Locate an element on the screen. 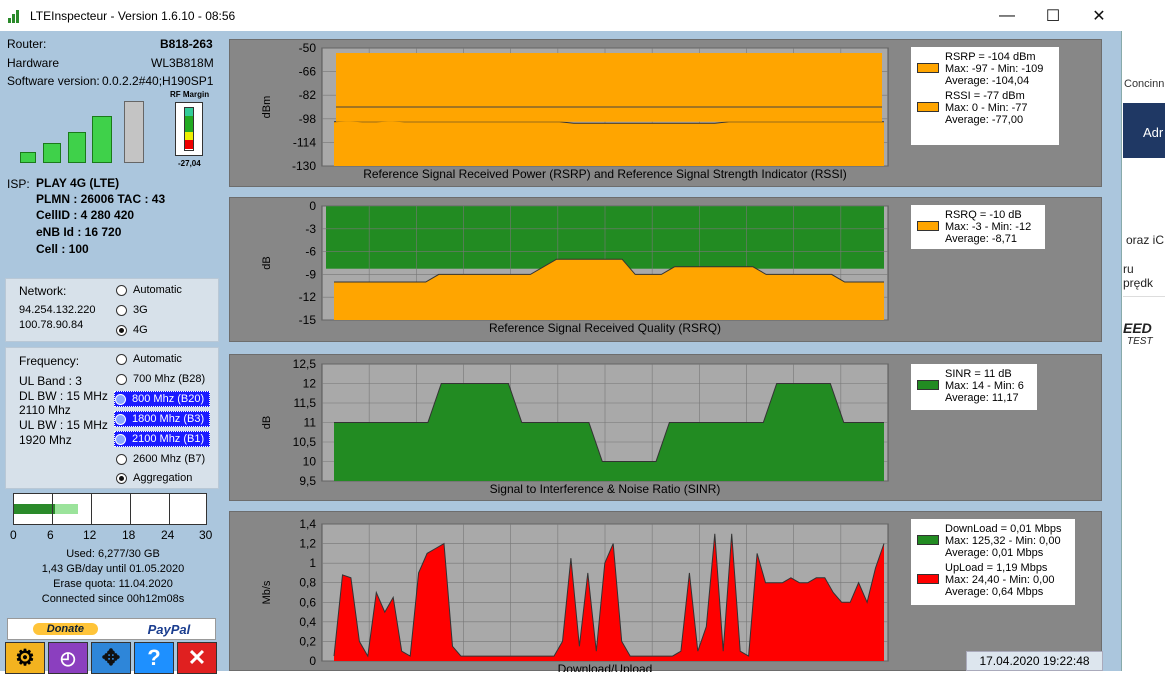  speedometer-icon: ◴ is located at coordinates (68, 658).